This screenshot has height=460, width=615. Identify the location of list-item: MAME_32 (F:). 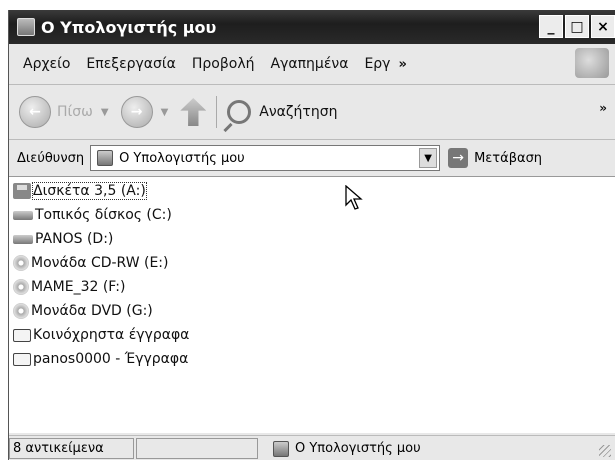
(69, 287).